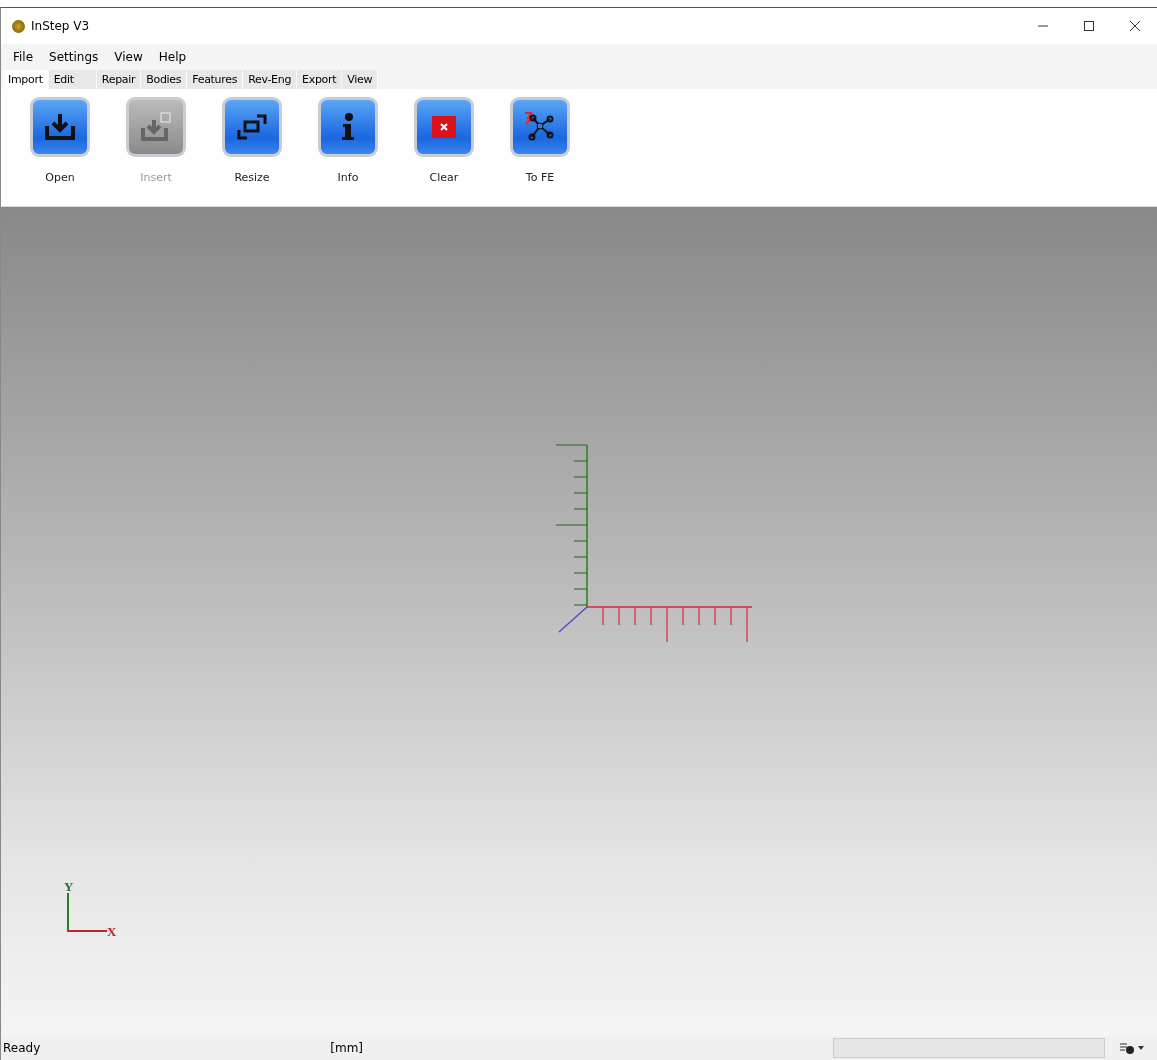  What do you see at coordinates (18, 26) in the screenshot?
I see `app-logo-icon` at bounding box center [18, 26].